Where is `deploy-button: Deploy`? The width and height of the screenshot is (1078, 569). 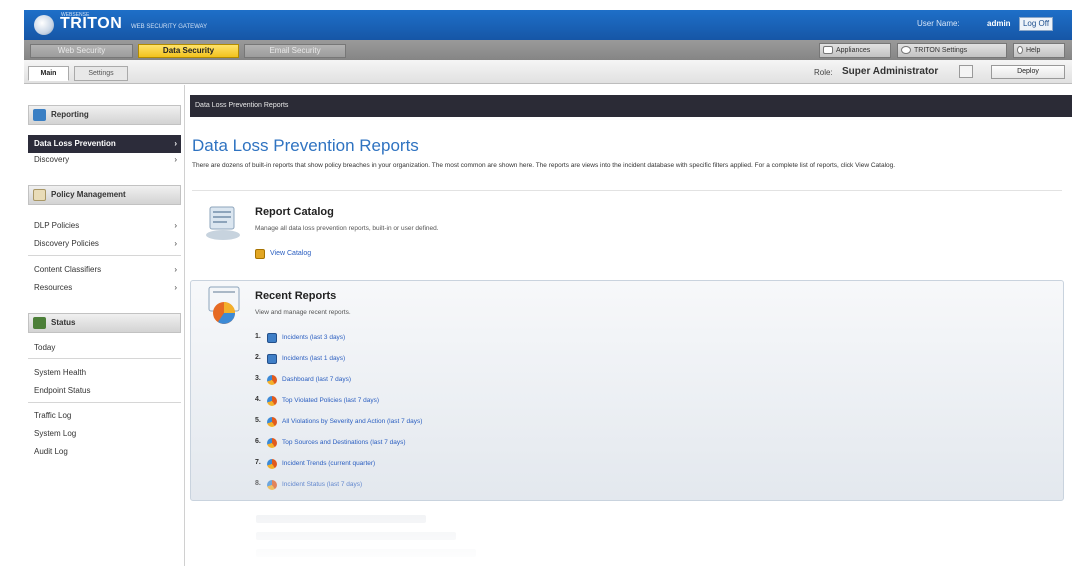 deploy-button: Deploy is located at coordinates (1028, 72).